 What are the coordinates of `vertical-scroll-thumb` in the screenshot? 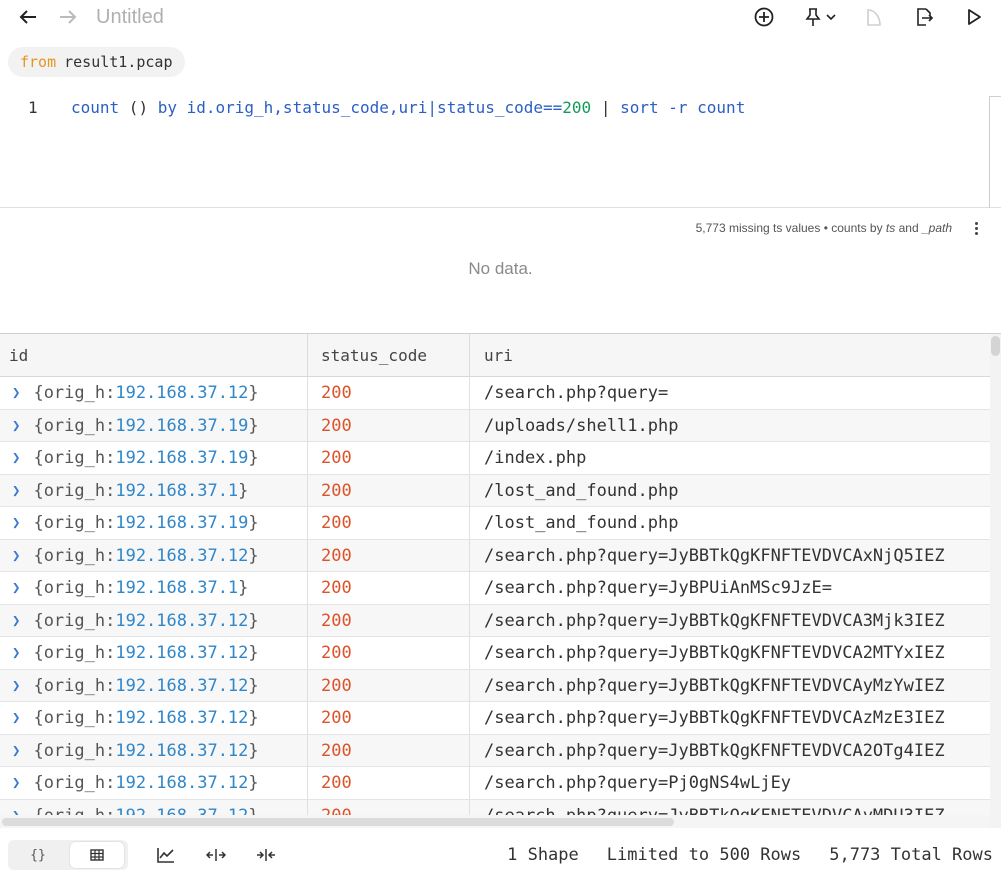 It's located at (995, 346).